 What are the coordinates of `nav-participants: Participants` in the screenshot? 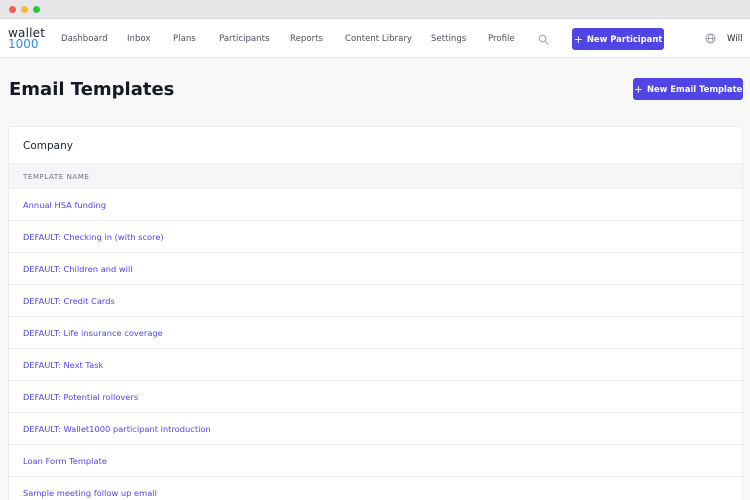 It's located at (244, 39).